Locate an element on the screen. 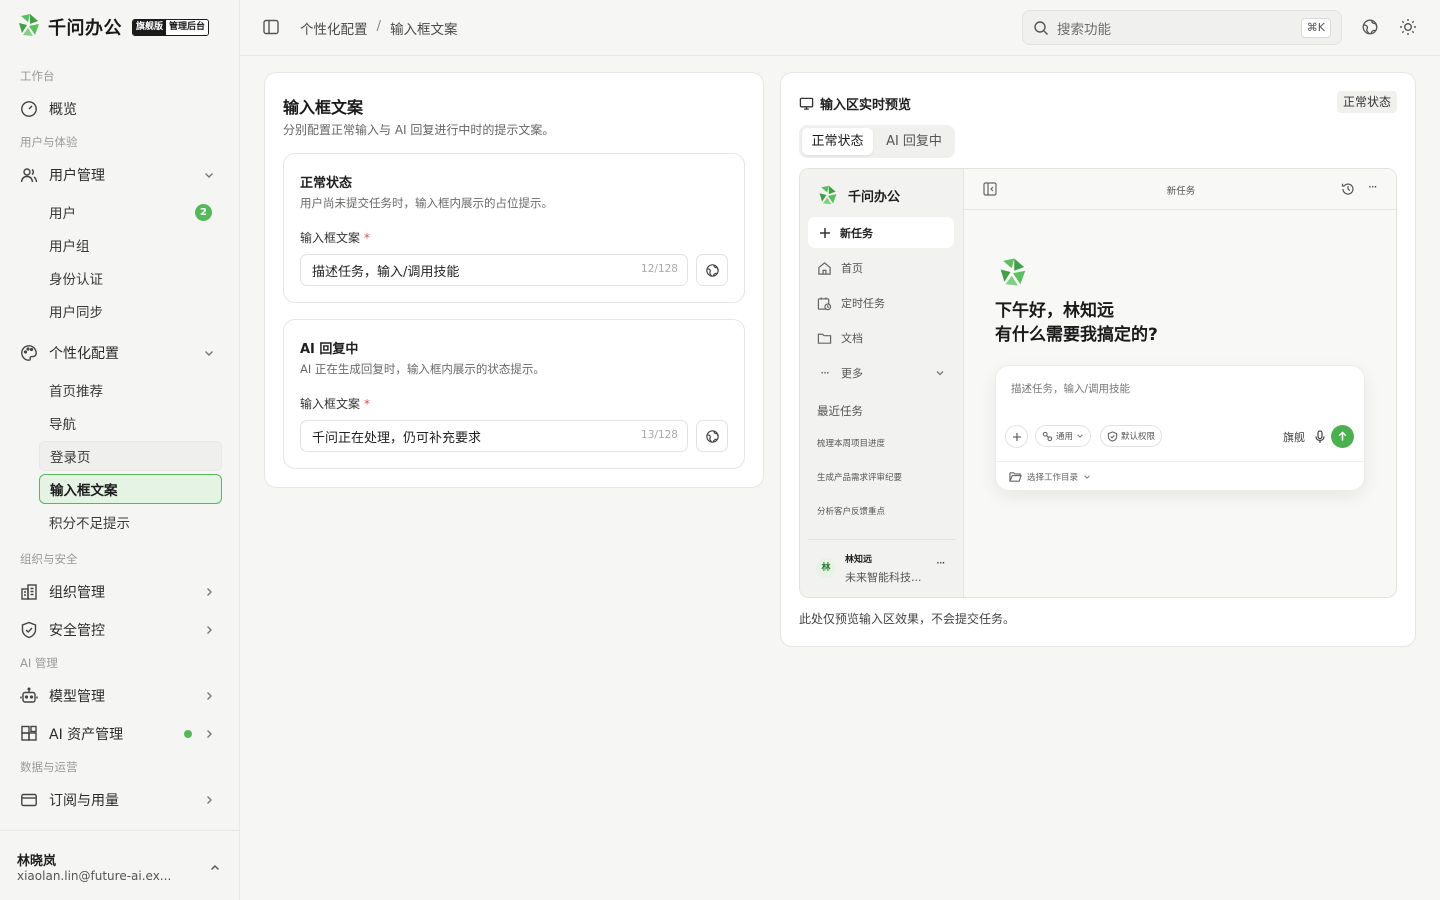  subnav-login-page: 登录页 is located at coordinates (130, 456).